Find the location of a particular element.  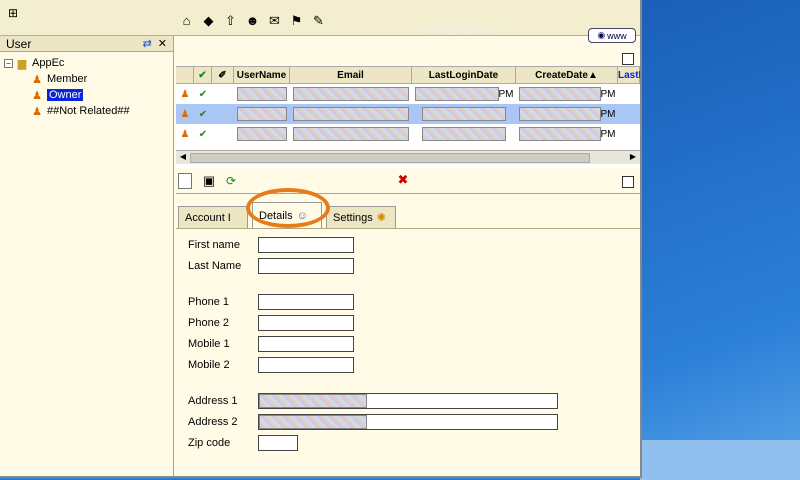

app-tree-icon: ⊞ is located at coordinates (13, 13).